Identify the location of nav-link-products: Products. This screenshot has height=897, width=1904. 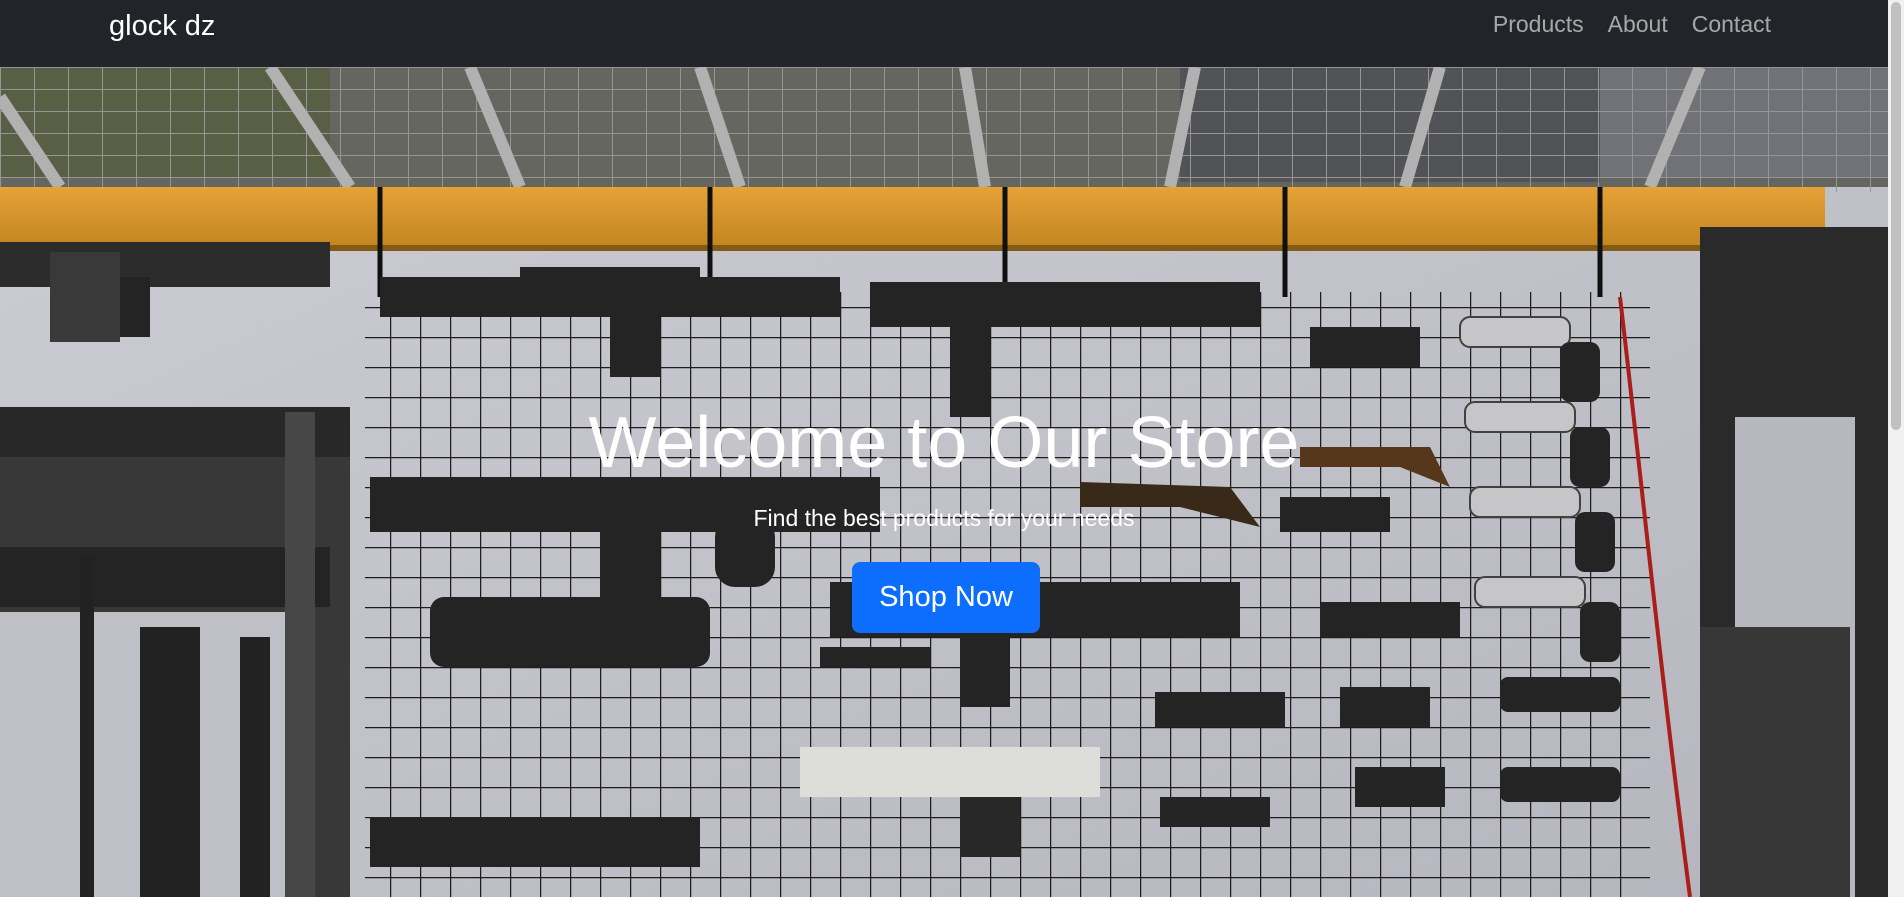
(1538, 24).